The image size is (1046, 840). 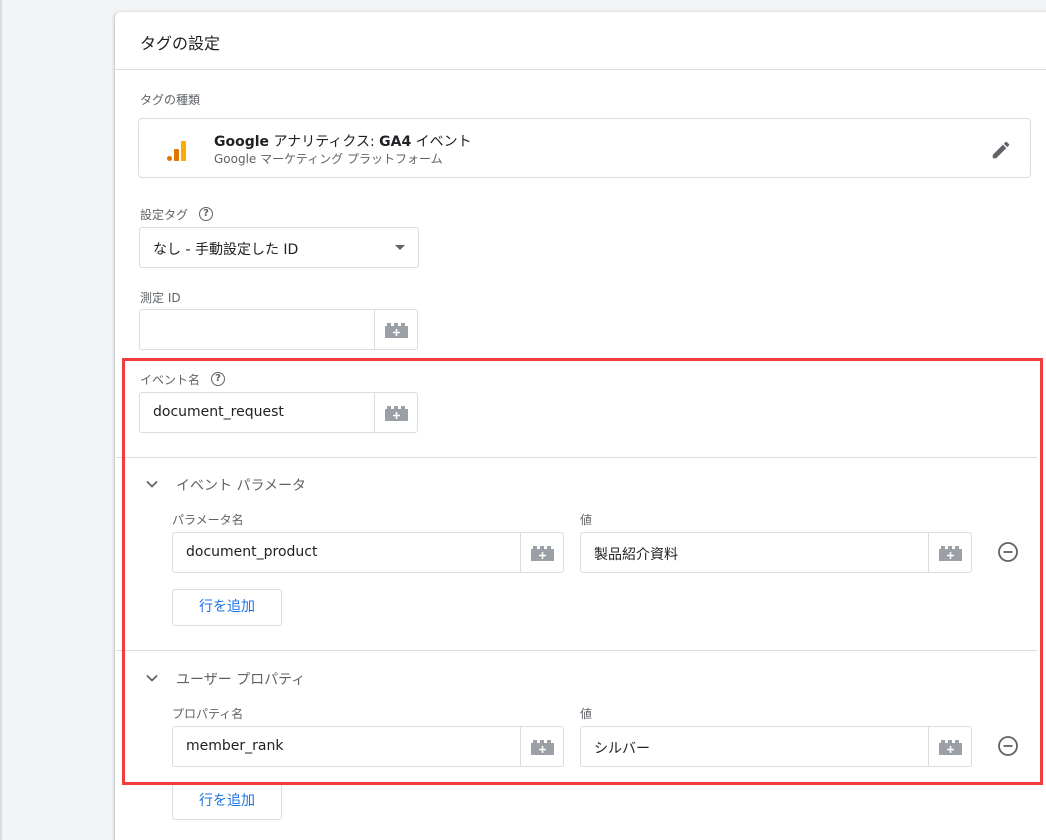 What do you see at coordinates (346, 746) in the screenshot?
I see `prop-name-input: member_rank` at bounding box center [346, 746].